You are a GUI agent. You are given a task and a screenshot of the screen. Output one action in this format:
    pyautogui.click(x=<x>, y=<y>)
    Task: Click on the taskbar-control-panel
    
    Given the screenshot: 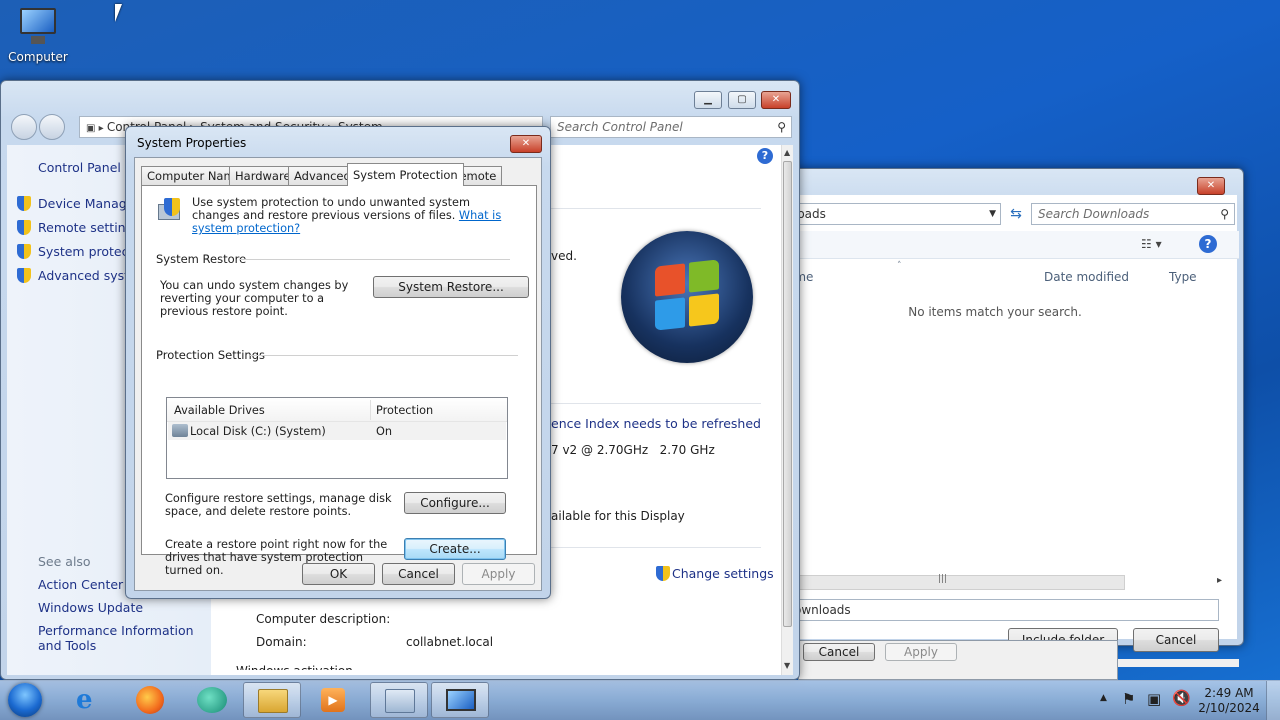 What is the action you would take?
    pyautogui.click(x=399, y=700)
    